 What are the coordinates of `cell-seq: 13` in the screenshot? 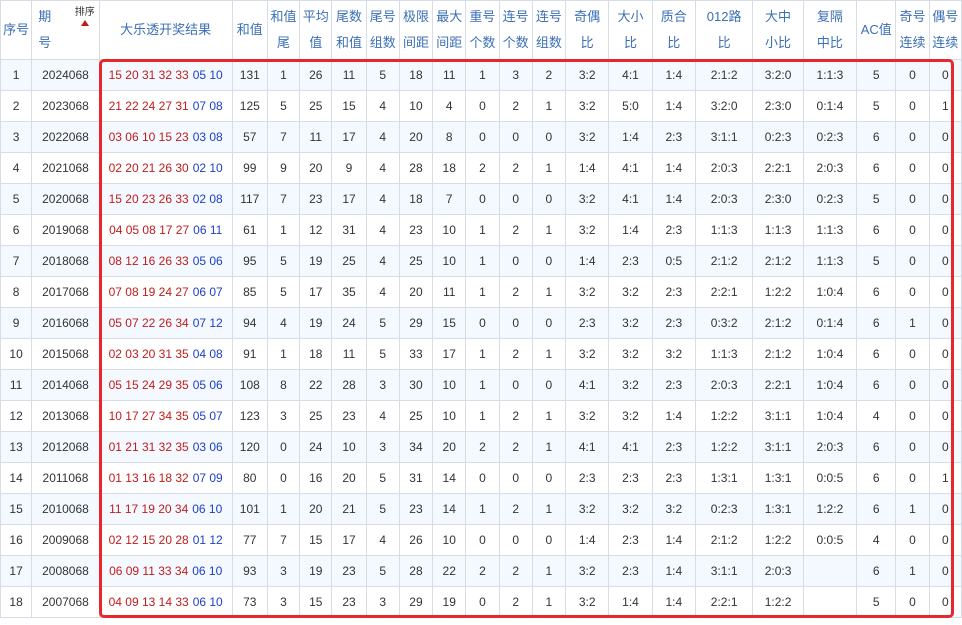 It's located at (16, 447).